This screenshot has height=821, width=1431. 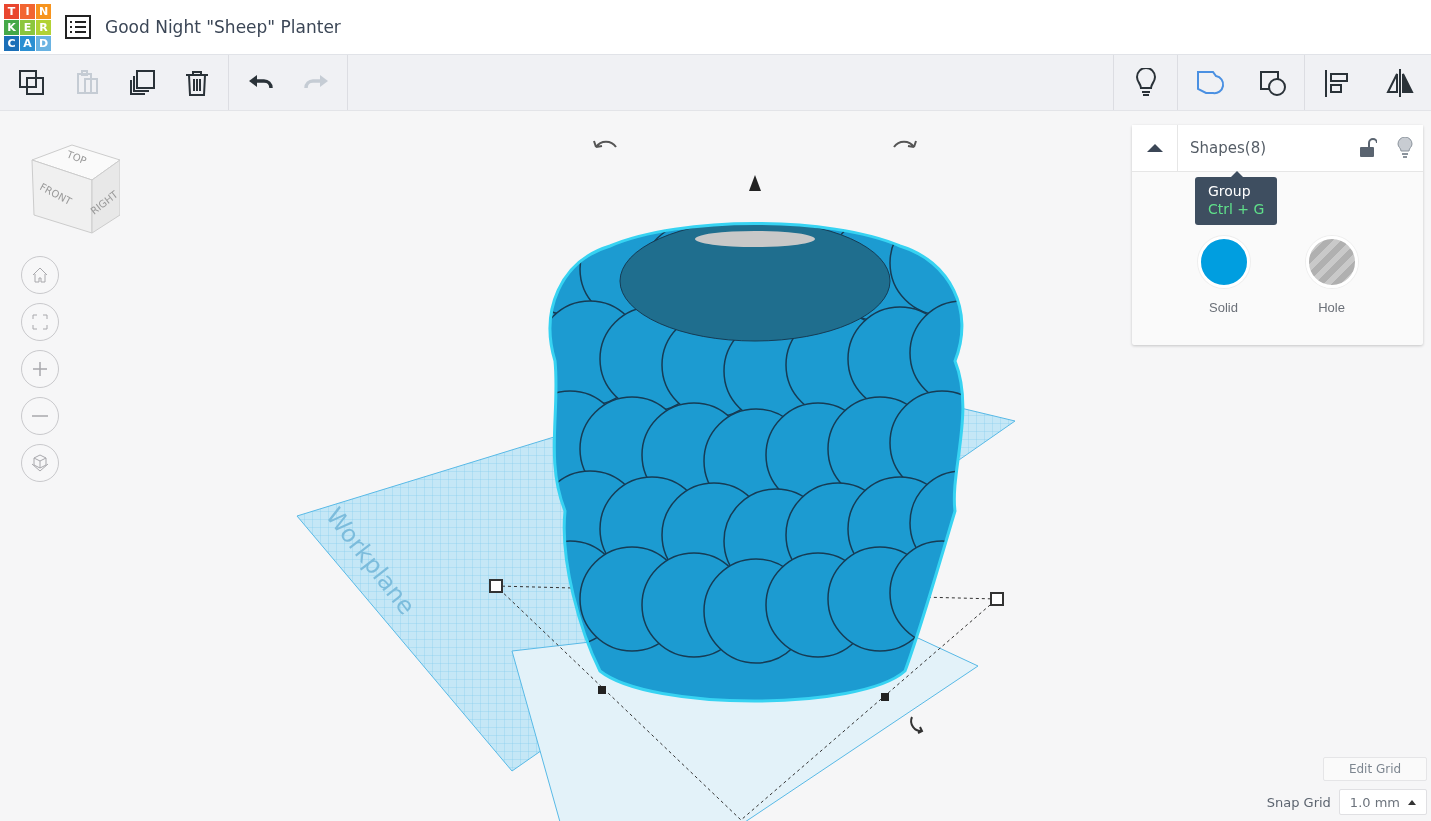 I want to click on shortcut-text: Ctrl + G, so click(x=1236, y=209).